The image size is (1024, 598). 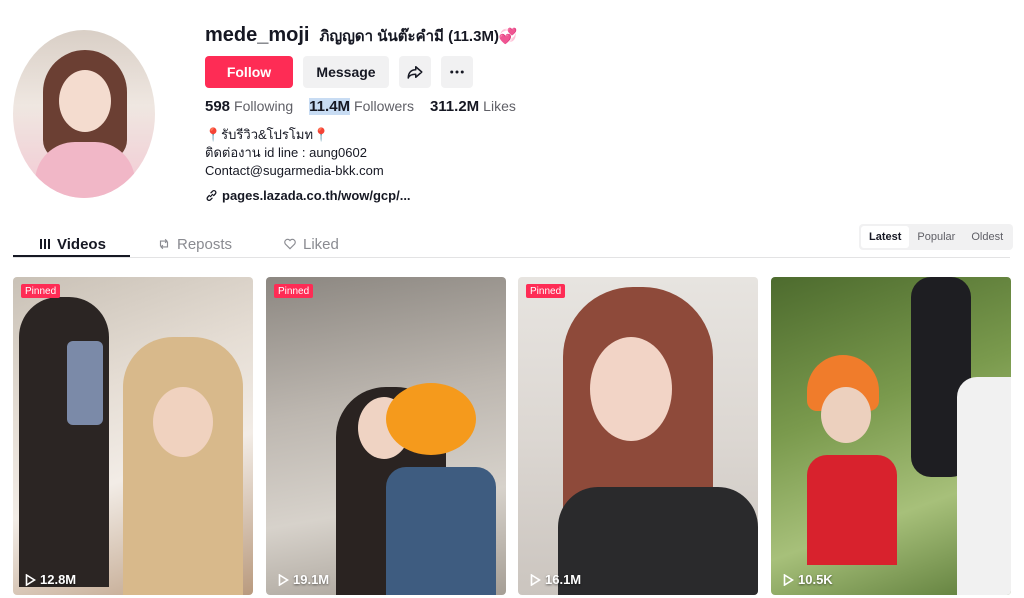 I want to click on active-tab-indicator, so click(x=71, y=256).